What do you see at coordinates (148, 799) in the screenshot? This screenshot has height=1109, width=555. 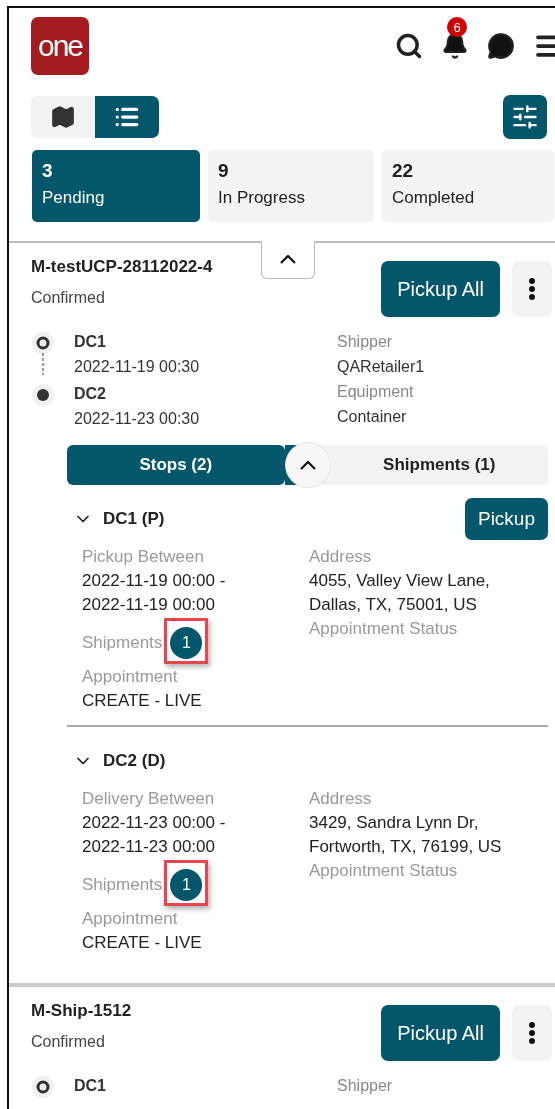 I see `field-label: Delivery Between` at bounding box center [148, 799].